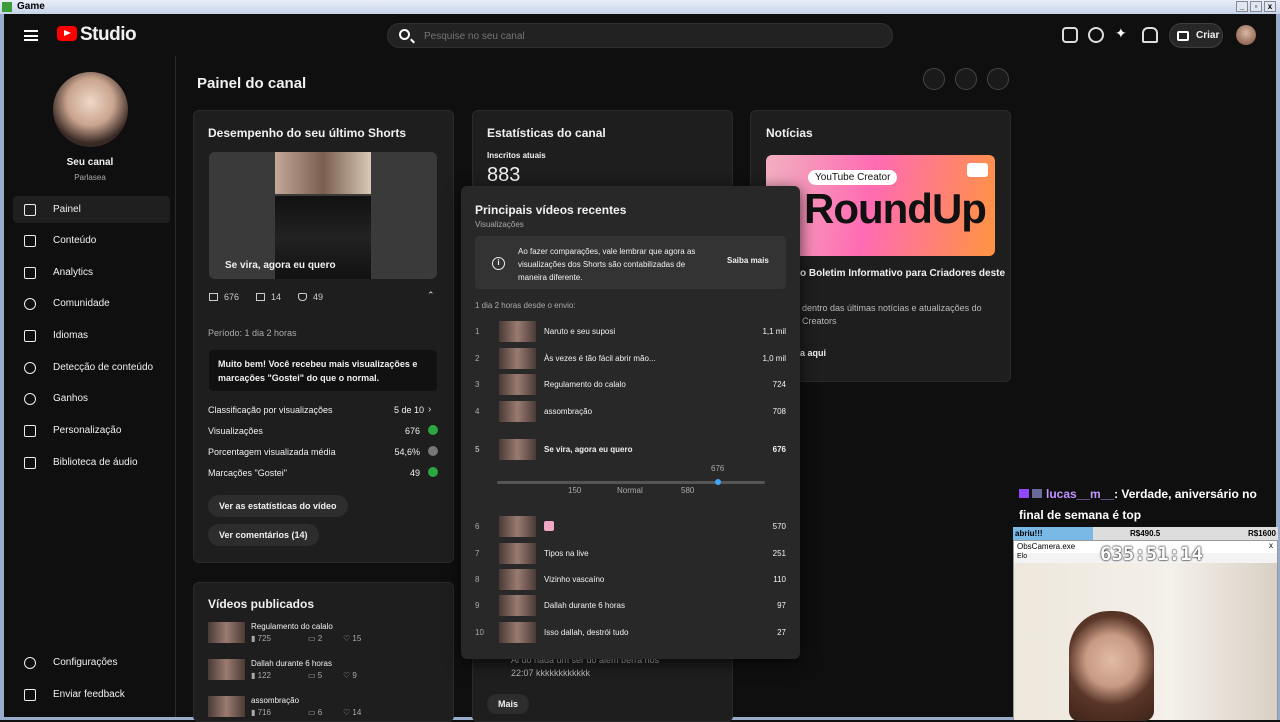 This screenshot has width=1280, height=722. What do you see at coordinates (67, 33) in the screenshot?
I see `youtube-logo-icon` at bounding box center [67, 33].